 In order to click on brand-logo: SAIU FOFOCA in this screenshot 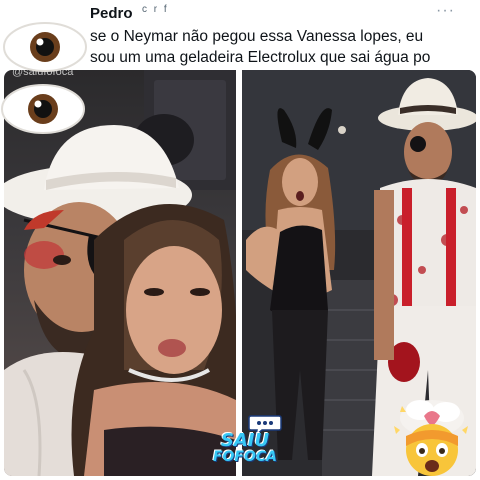, I will do `click(245, 449)`.